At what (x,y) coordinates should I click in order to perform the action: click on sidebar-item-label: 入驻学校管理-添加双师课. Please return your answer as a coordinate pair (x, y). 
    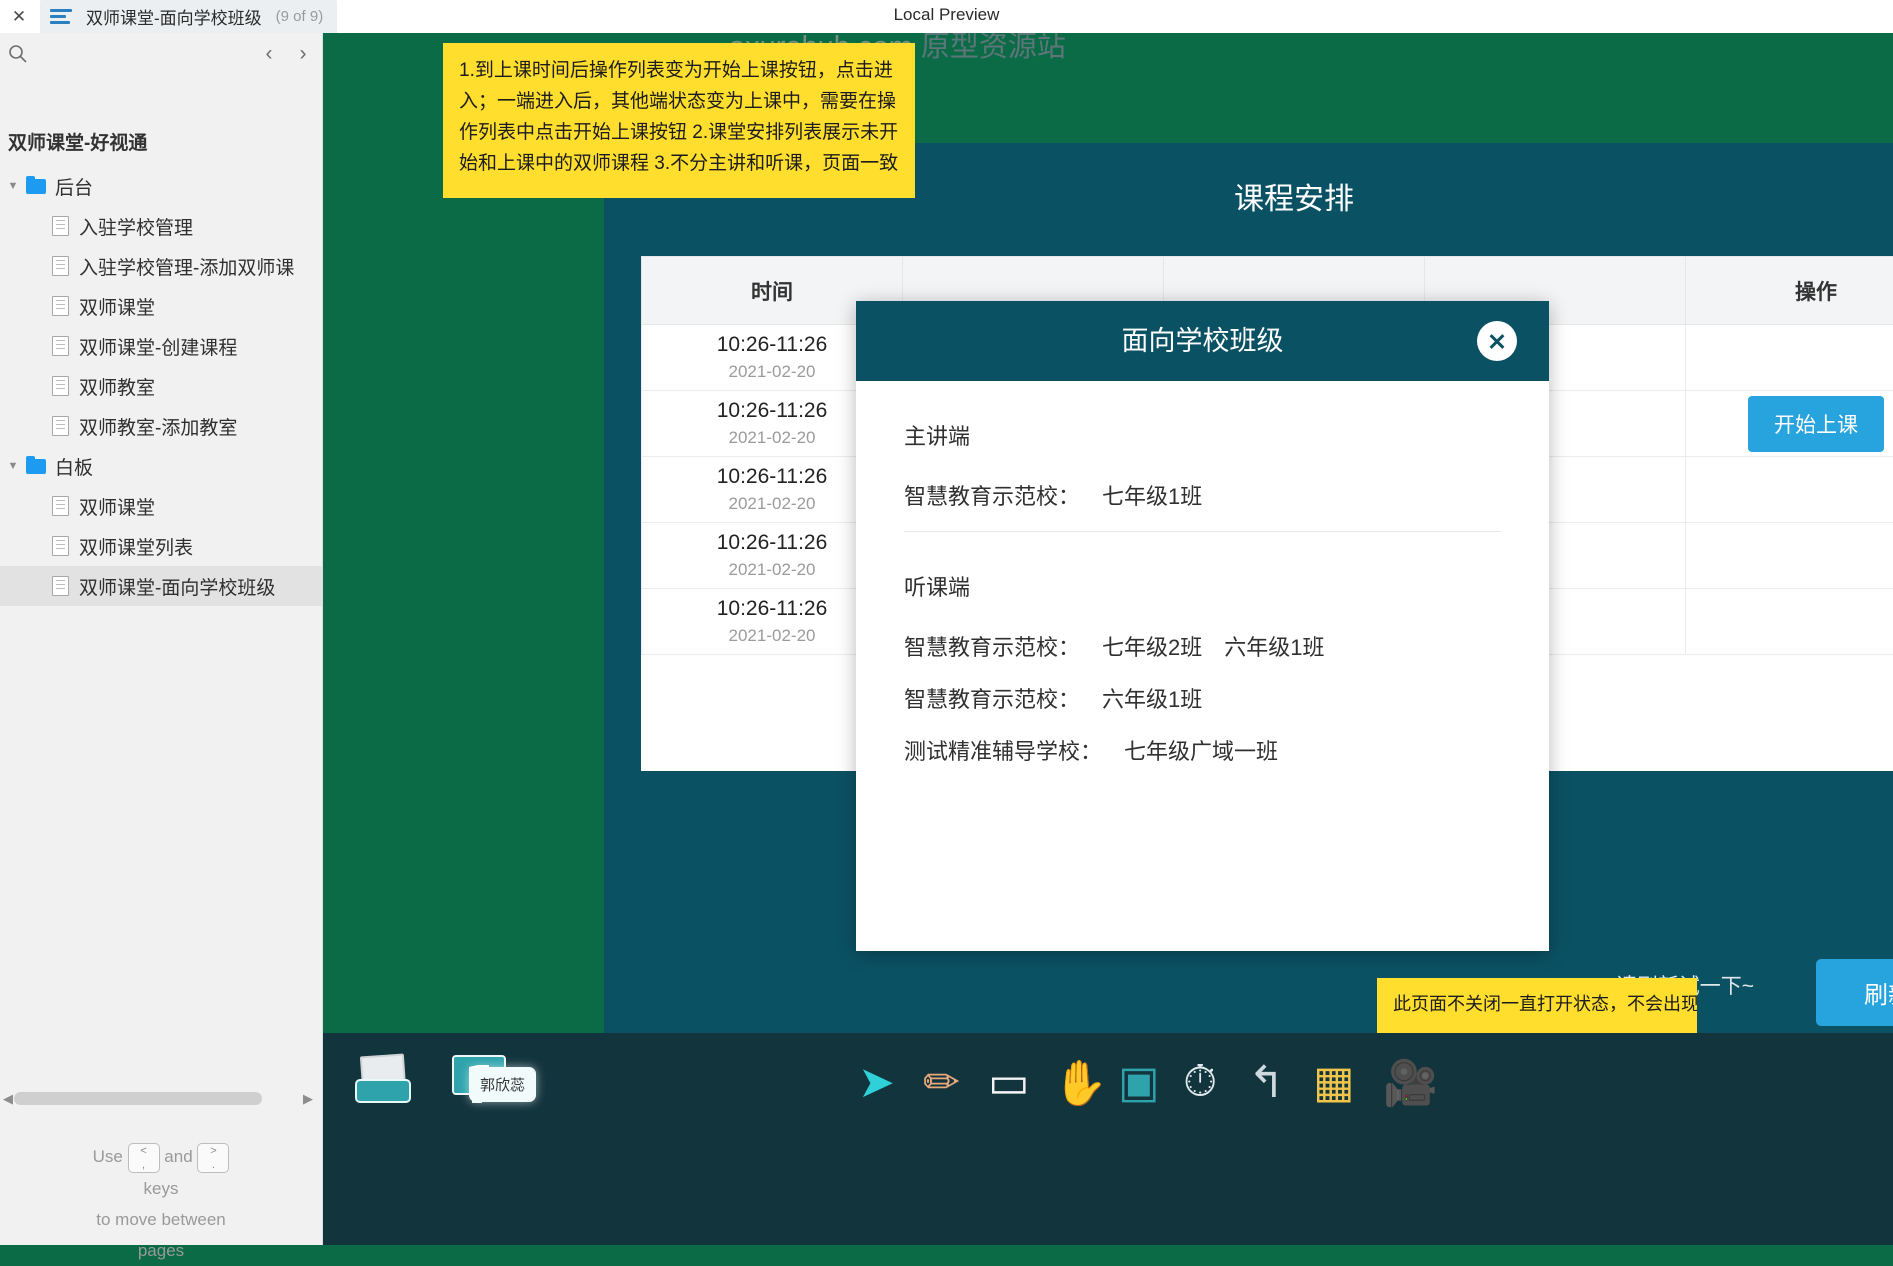
    Looking at the image, I should click on (186, 266).